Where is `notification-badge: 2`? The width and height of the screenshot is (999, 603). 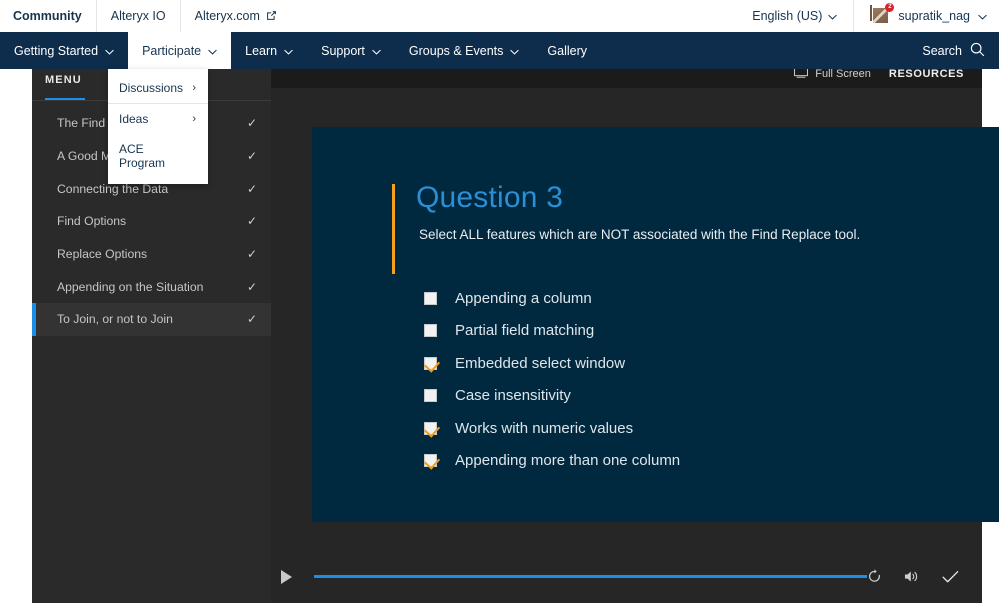 notification-badge: 2 is located at coordinates (890, 7).